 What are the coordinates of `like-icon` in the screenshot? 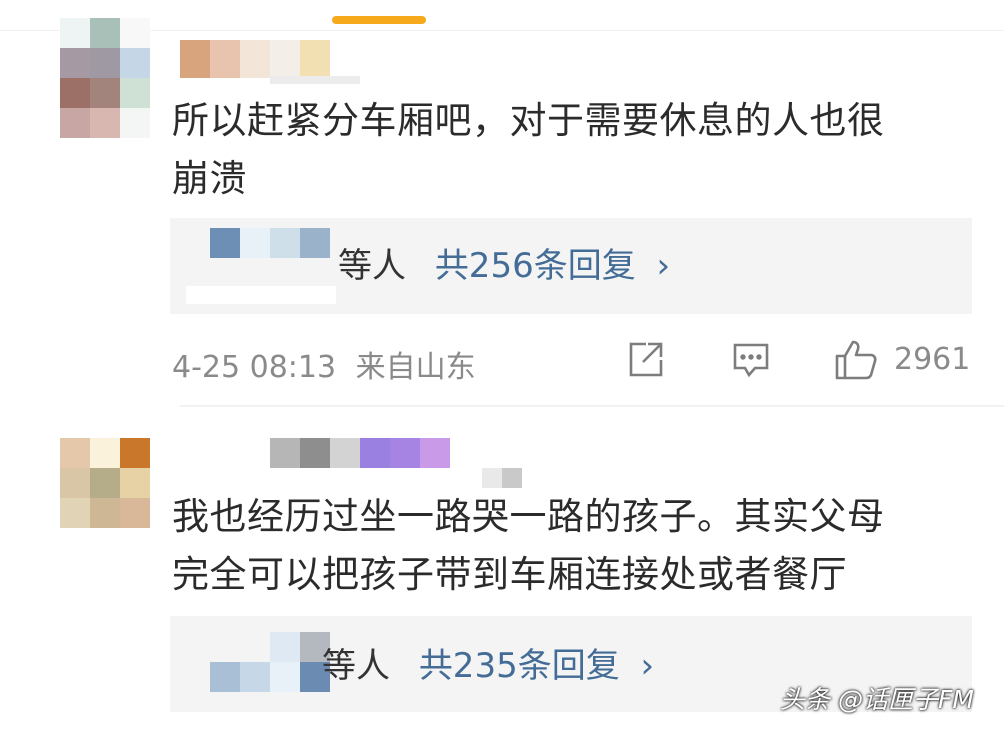 It's located at (856, 360).